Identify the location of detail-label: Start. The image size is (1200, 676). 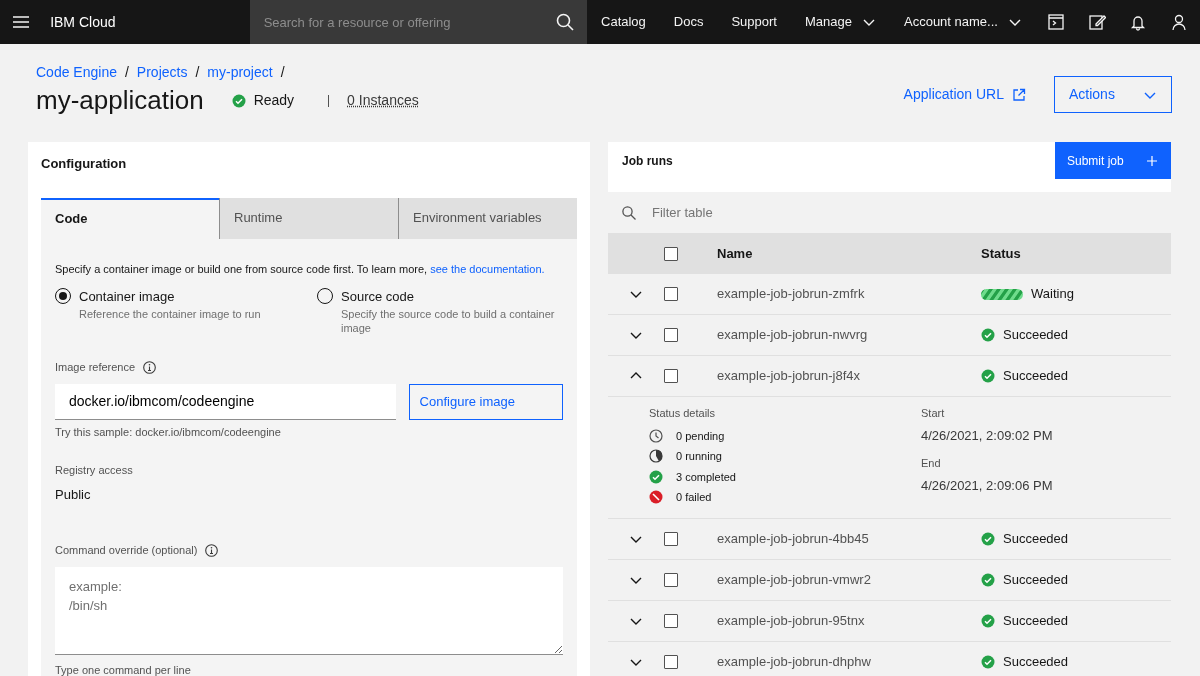
(933, 414).